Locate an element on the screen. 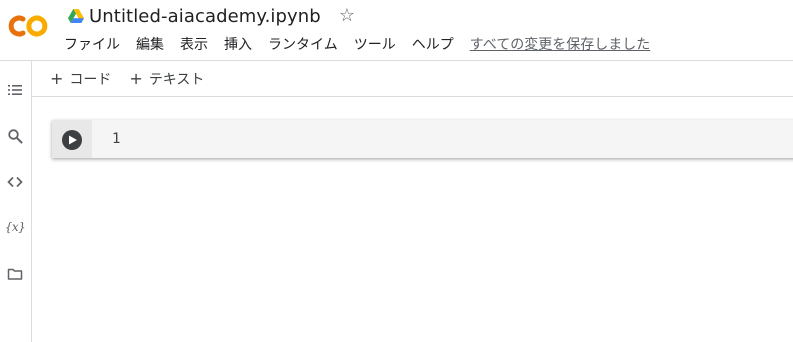  add-text-button: + テキスト is located at coordinates (166, 79).